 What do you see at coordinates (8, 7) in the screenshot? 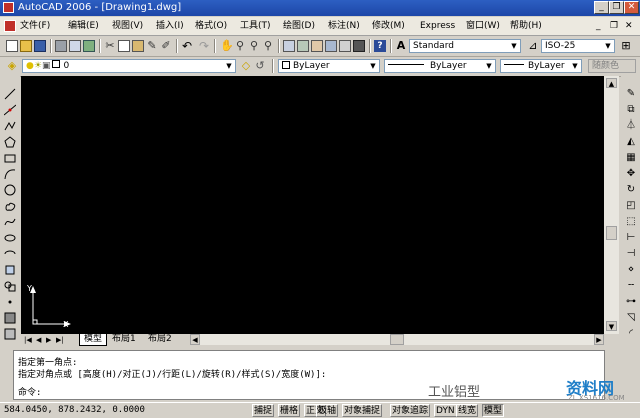
I see `autocad-app-icon` at bounding box center [8, 7].